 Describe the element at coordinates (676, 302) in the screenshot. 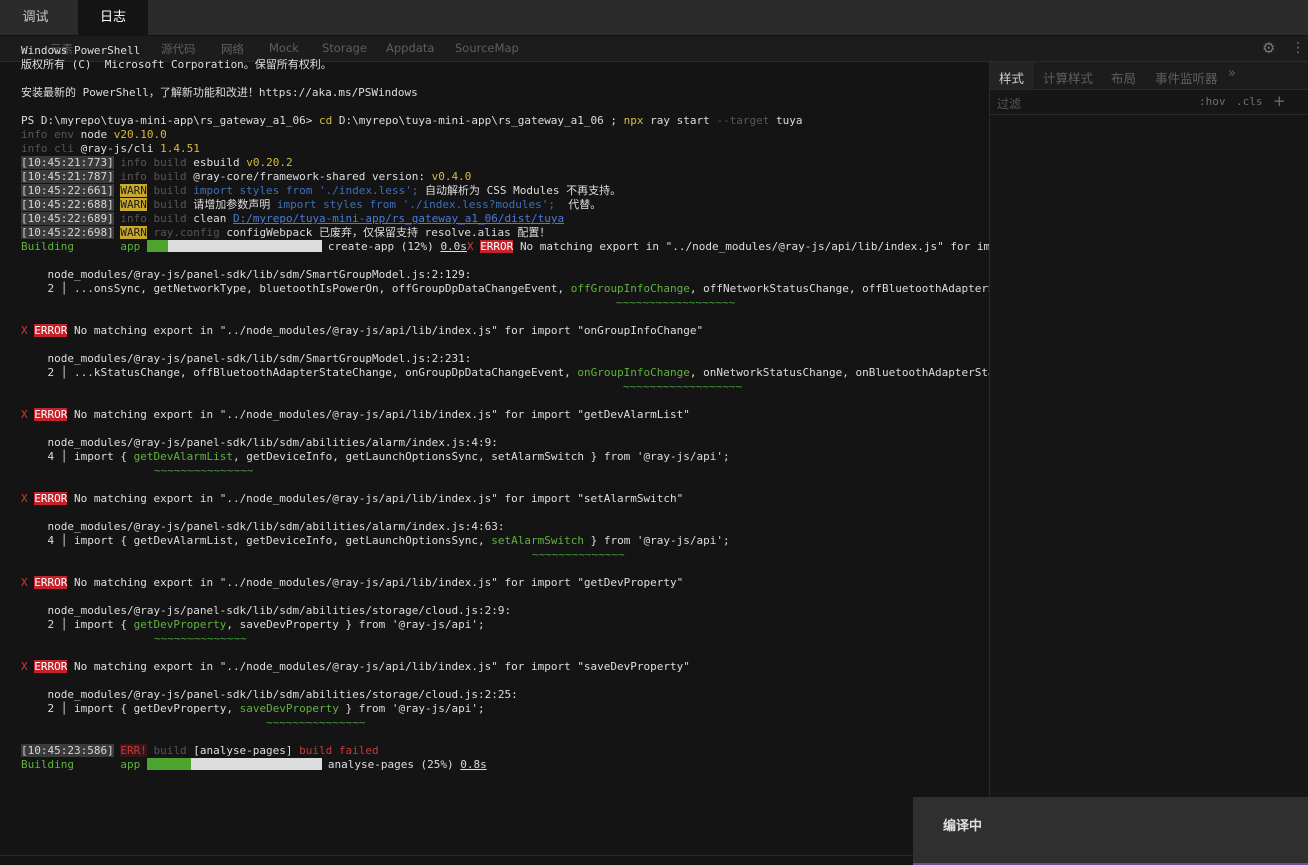

I see `squiggle-underline: ~~~~~~~~~~~~~~~~~~` at that location.